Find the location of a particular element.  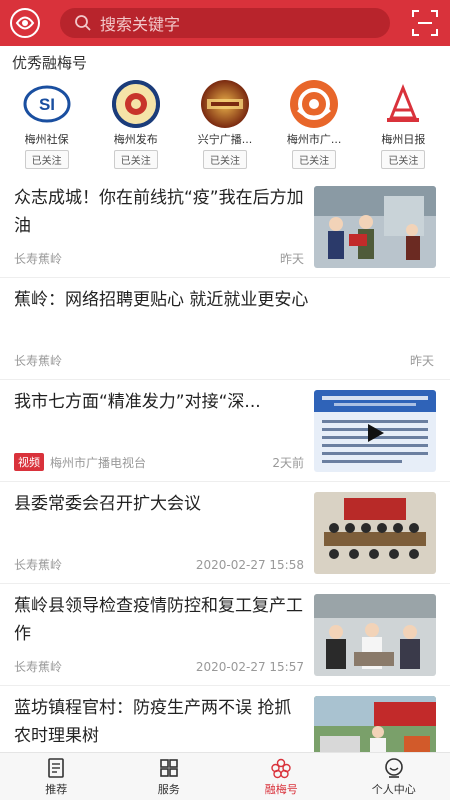

grid-icon is located at coordinates (168, 767).